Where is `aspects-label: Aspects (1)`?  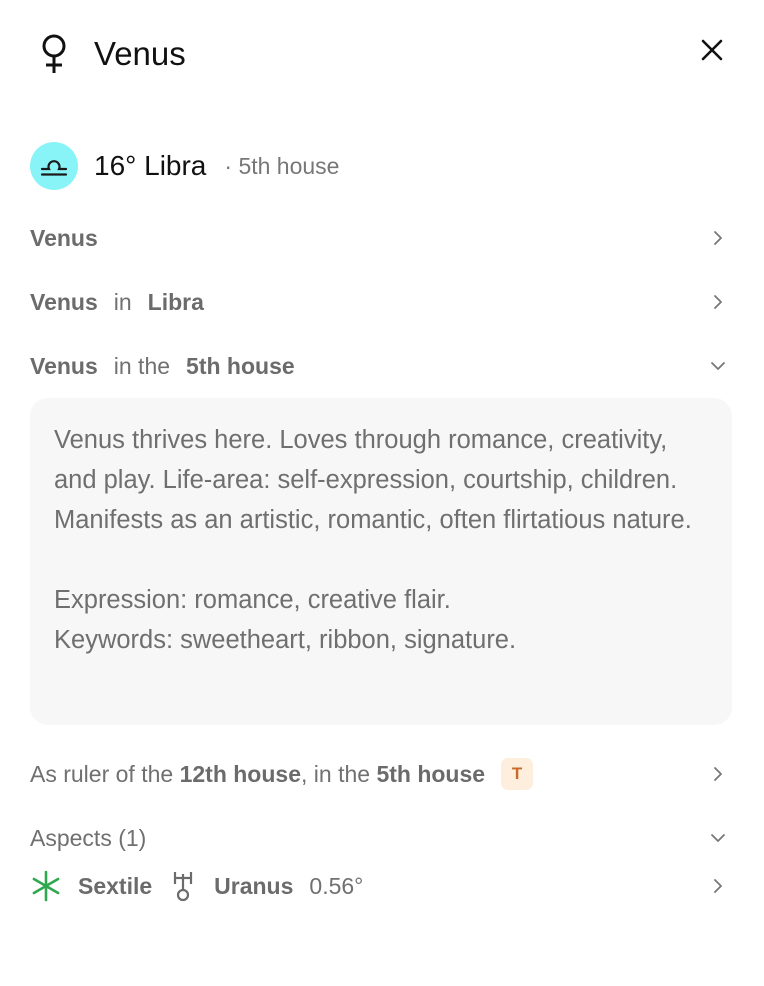
aspects-label: Aspects (1) is located at coordinates (88, 837).